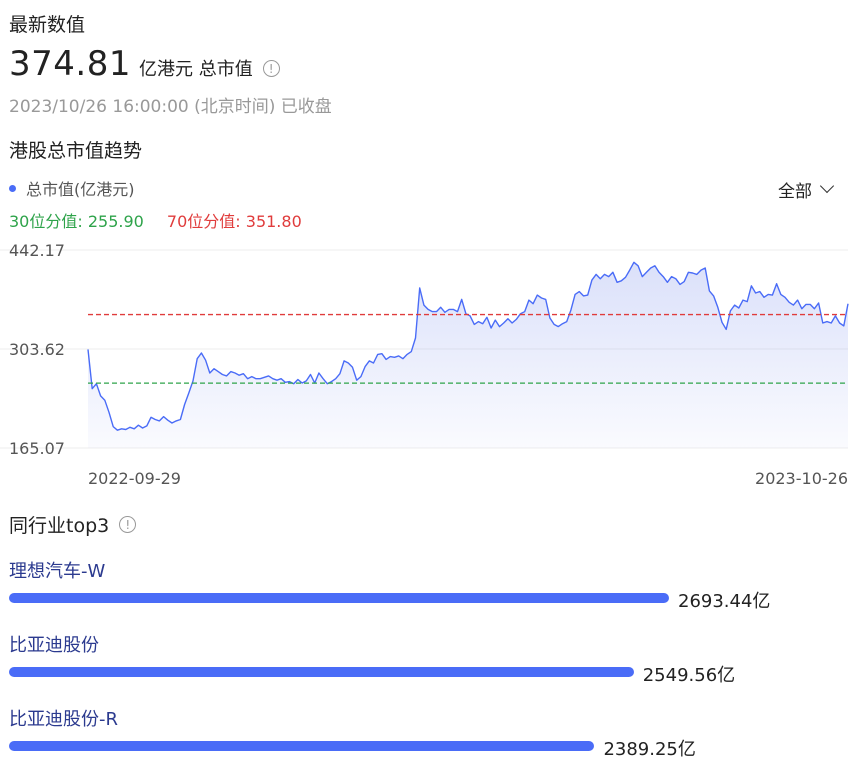 This screenshot has height=766, width=856. I want to click on latest-value-row: 374.81 亿港元 总市值 !, so click(144, 64).